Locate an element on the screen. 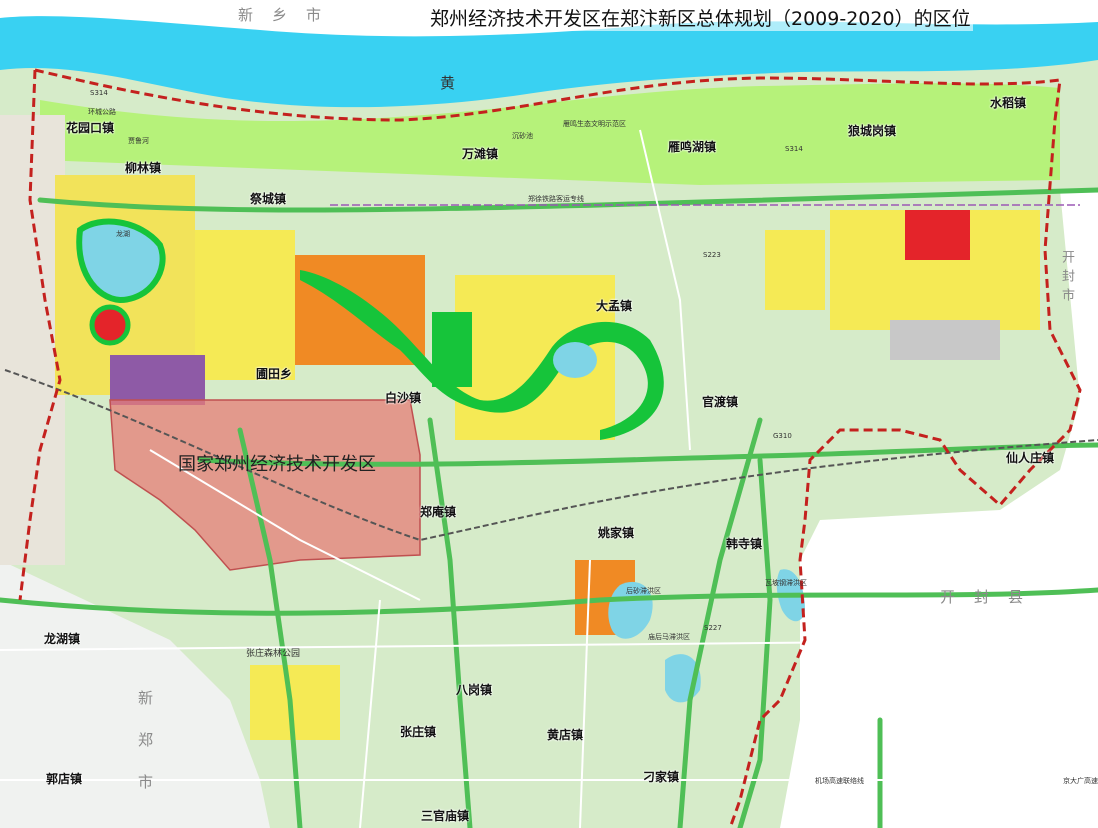 The width and height of the screenshot is (1098, 828). town-huangdian: 黄店镇 is located at coordinates (565, 735).